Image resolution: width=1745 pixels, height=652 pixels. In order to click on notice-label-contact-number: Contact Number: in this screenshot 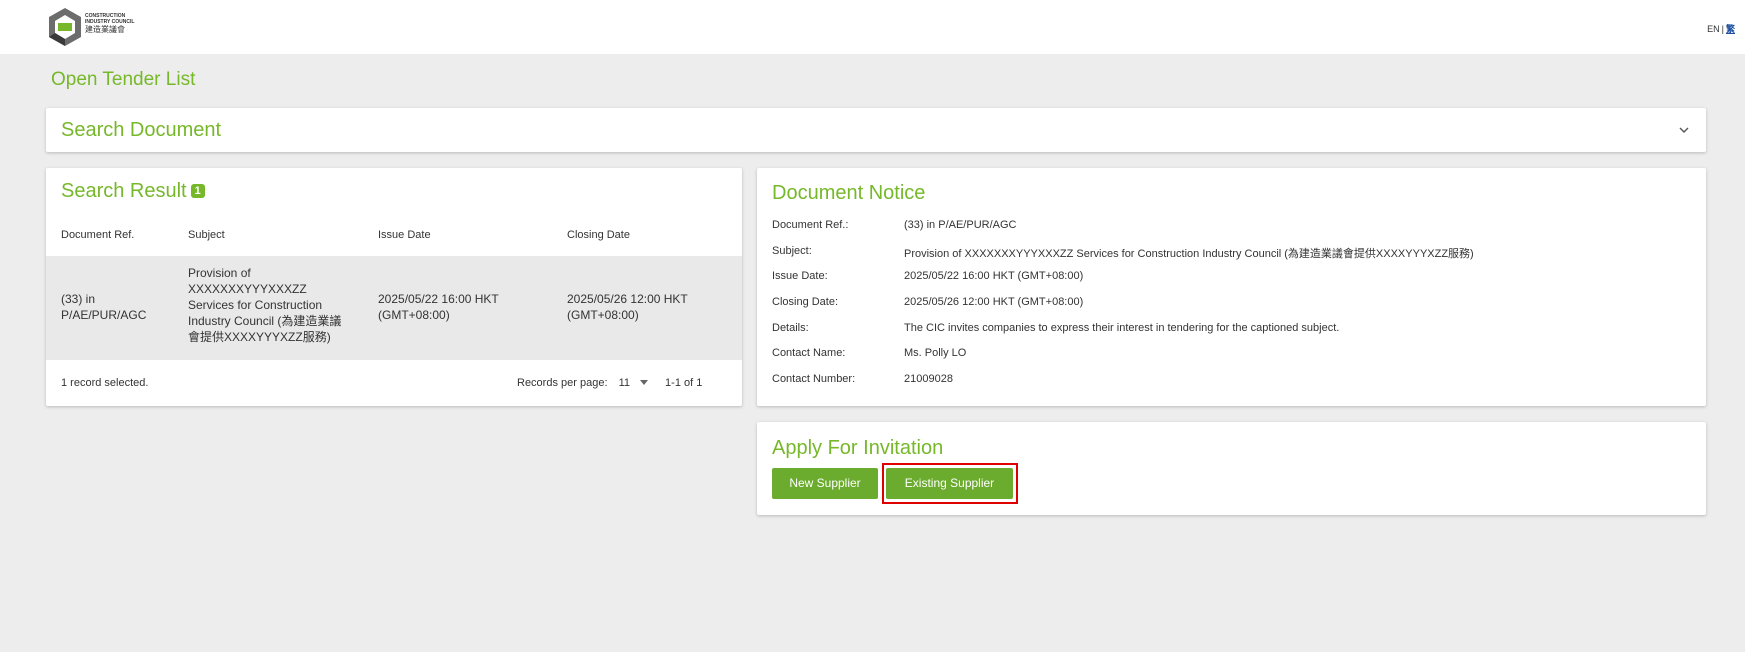, I will do `click(814, 379)`.